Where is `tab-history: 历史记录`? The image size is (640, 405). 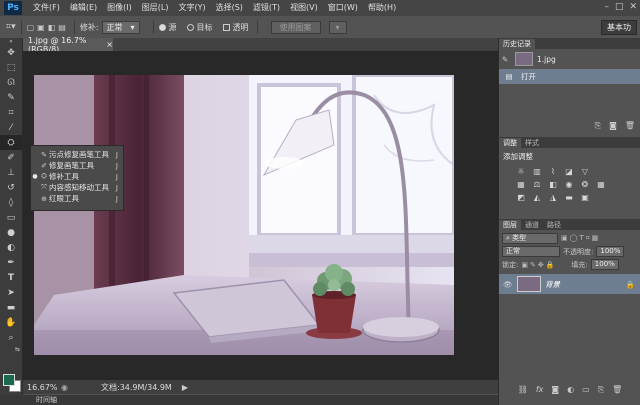 tab-history: 历史记录 is located at coordinates (517, 44).